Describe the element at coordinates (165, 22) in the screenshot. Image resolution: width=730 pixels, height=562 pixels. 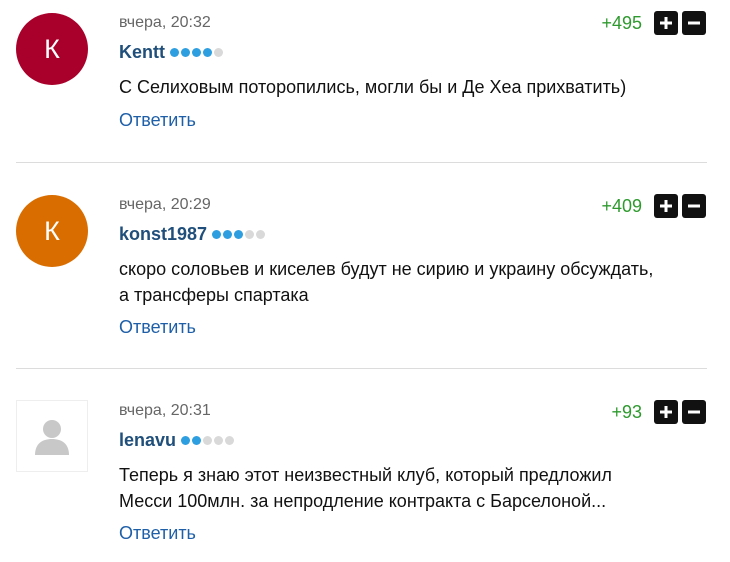
I see `comment-time: вчера, 20:32` at that location.